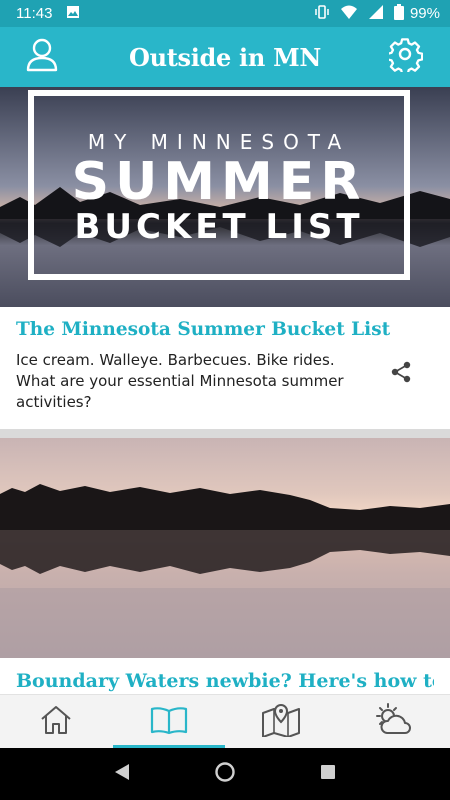 The image size is (450, 800). I want to click on battery-percent: 99%, so click(424, 13).